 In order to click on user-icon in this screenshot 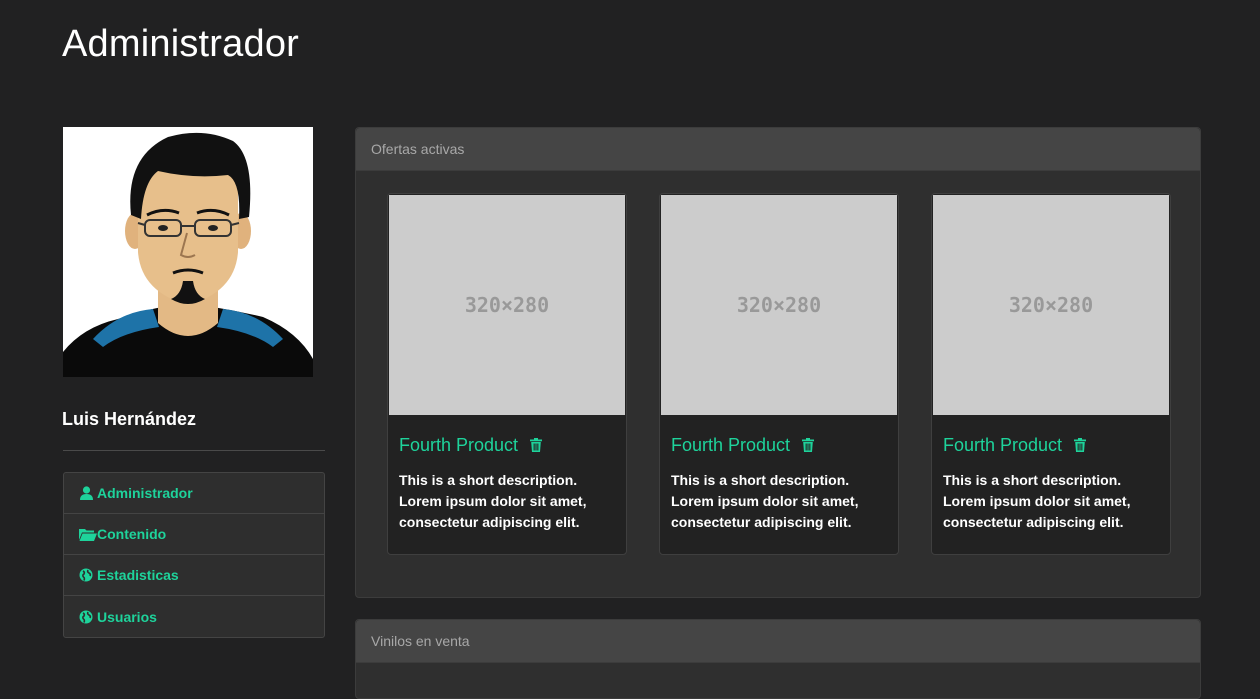, I will do `click(86, 493)`.